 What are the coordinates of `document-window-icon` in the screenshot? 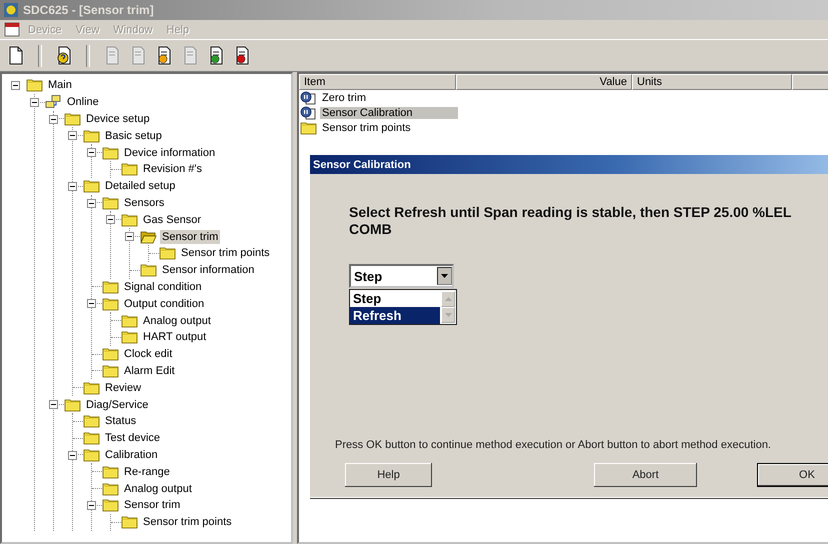 It's located at (12, 29).